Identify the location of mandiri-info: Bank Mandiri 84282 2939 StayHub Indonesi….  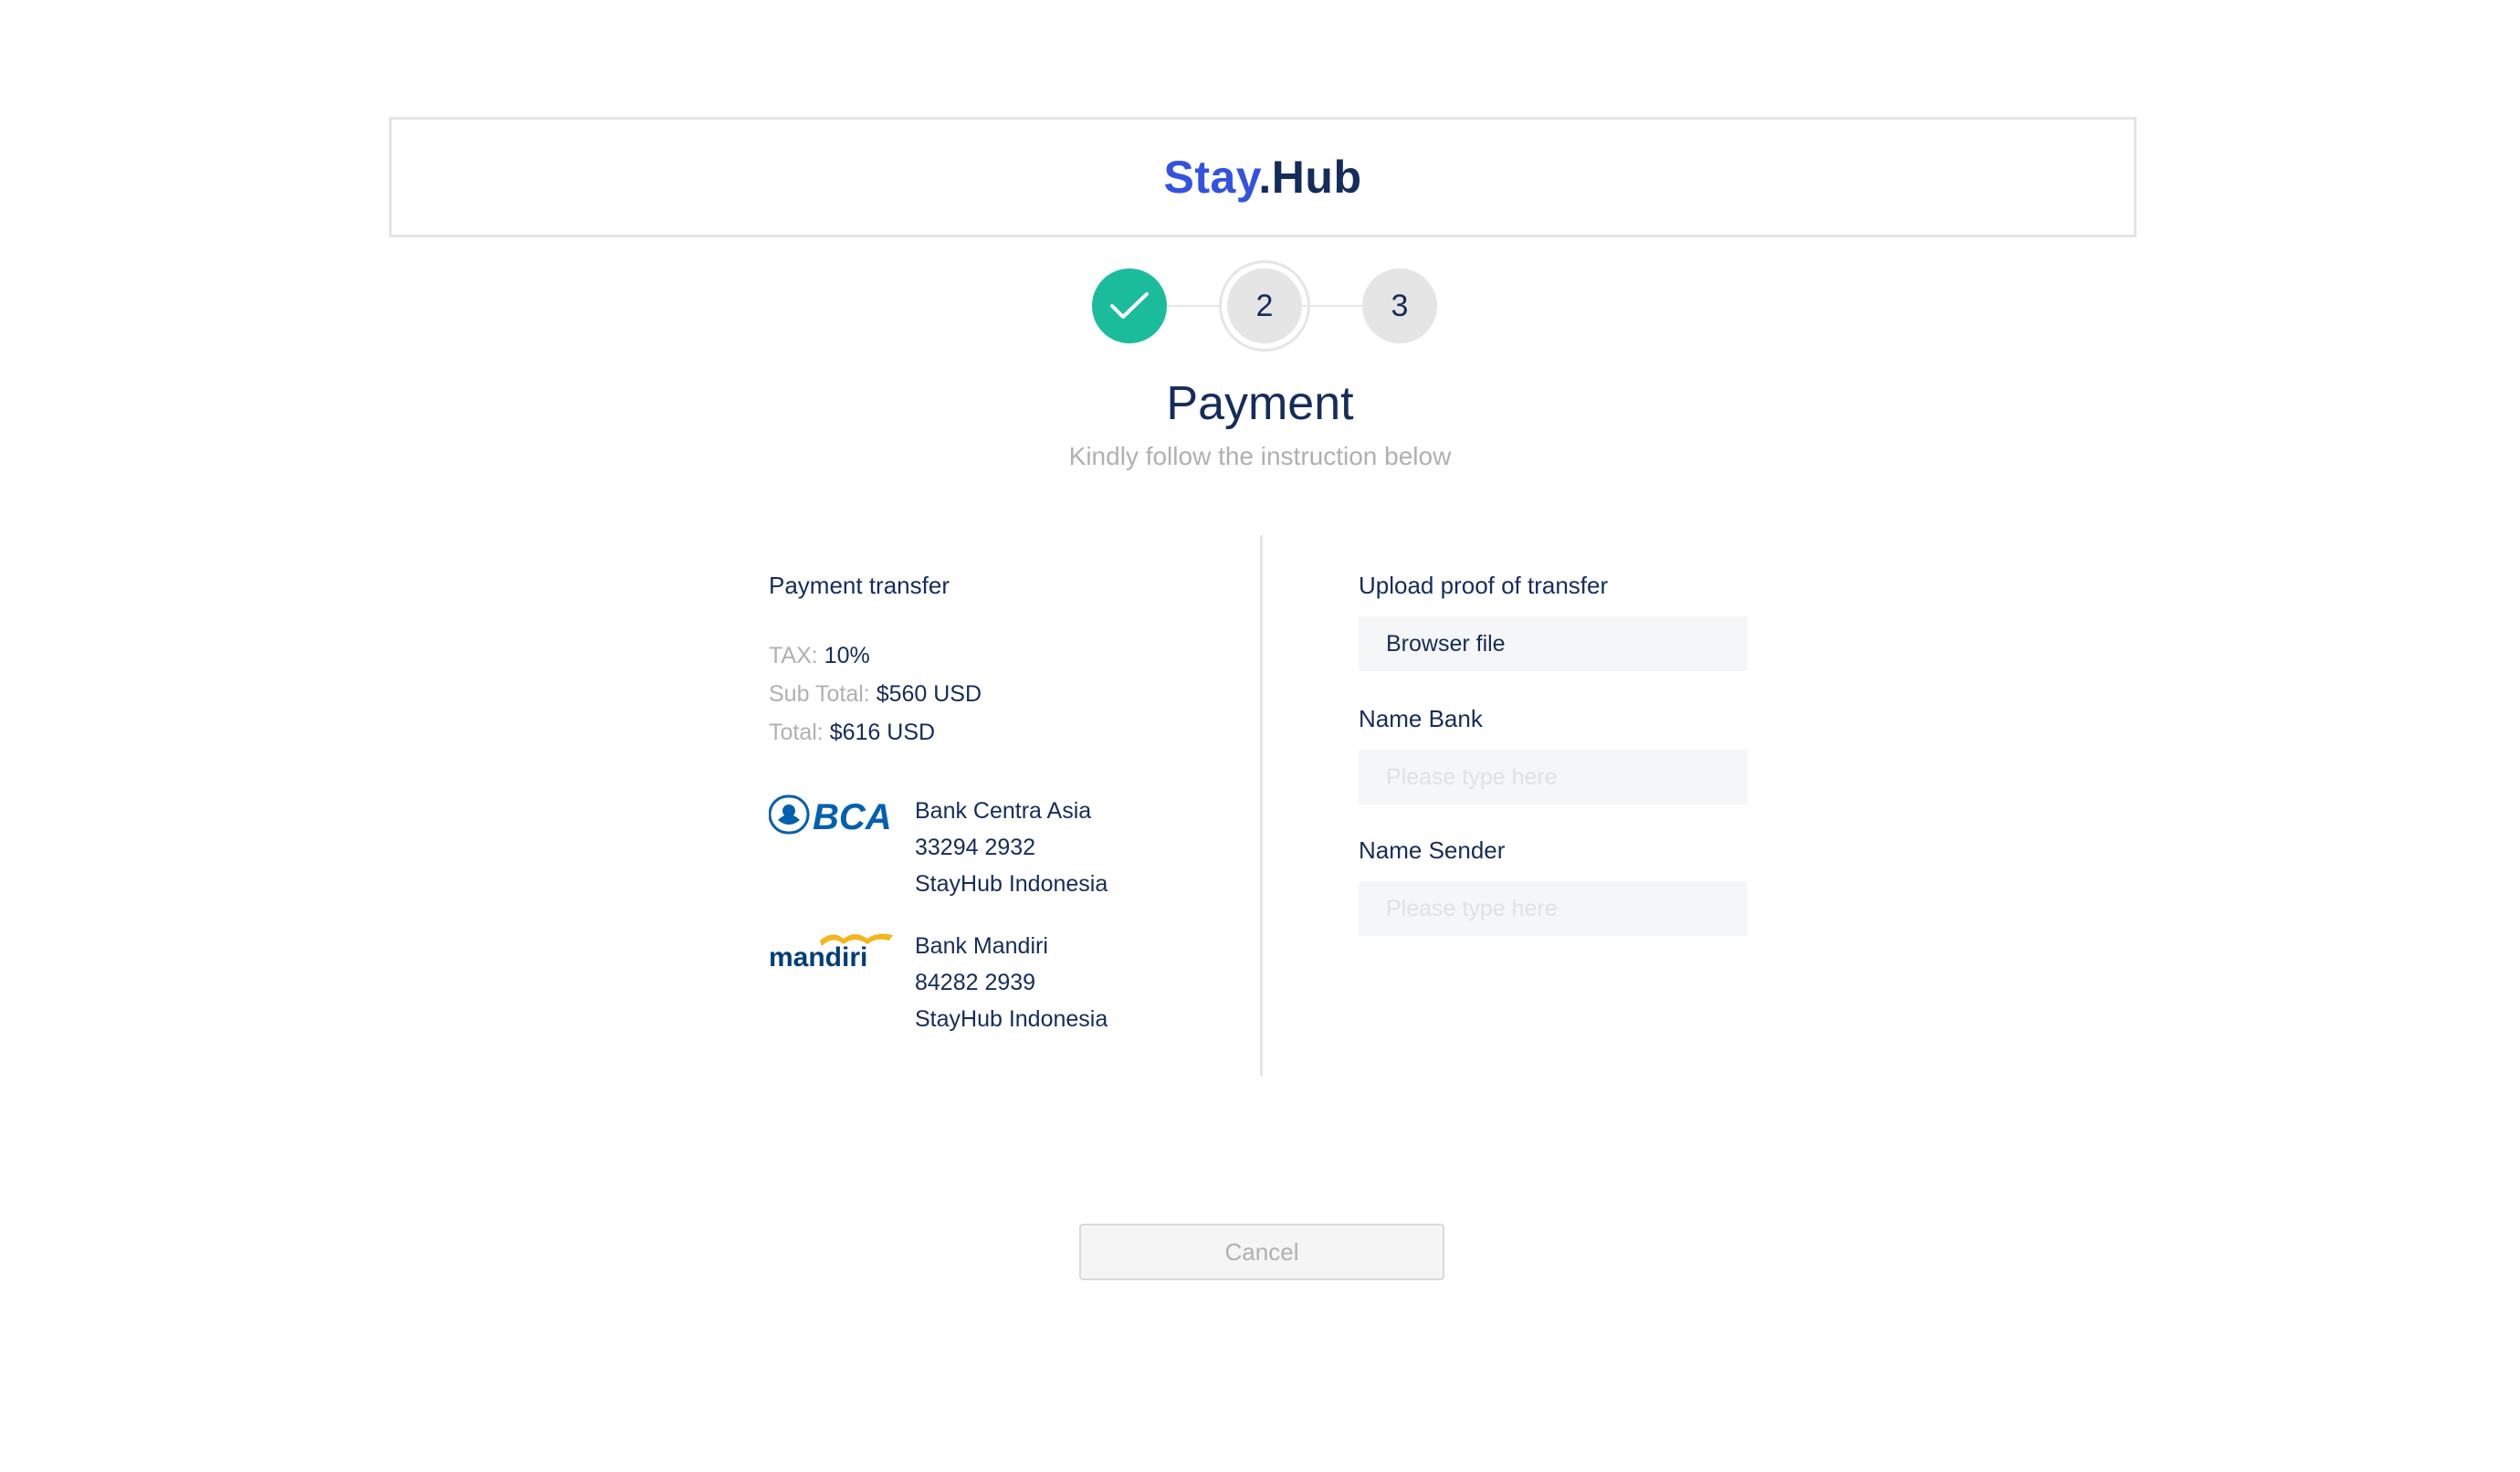
(1012, 982).